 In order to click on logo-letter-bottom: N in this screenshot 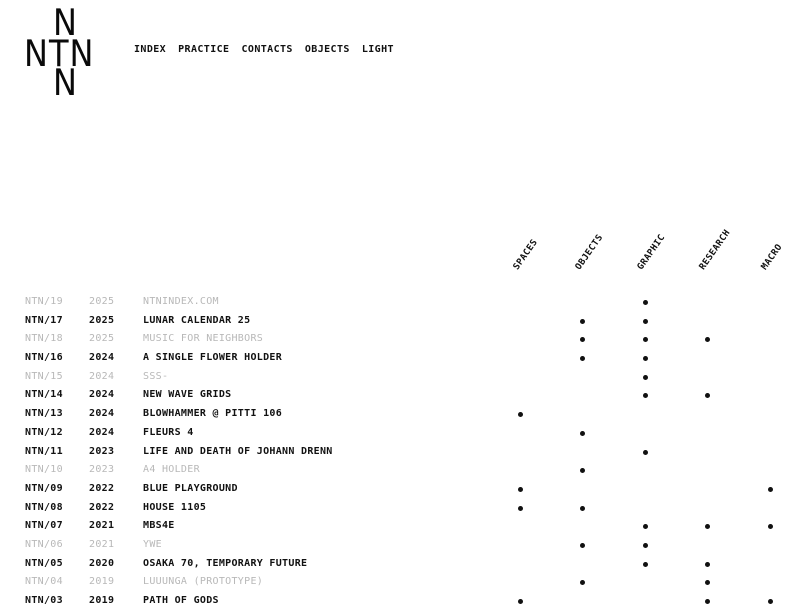, I will do `click(65, 82)`.